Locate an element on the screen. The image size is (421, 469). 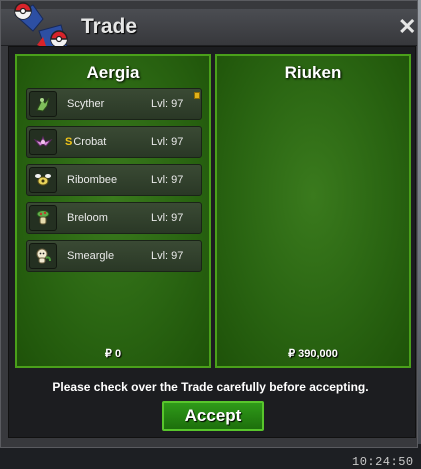
pokemon-slot-smeargle: Smeargle Lvl: 97 is located at coordinates (114, 256).